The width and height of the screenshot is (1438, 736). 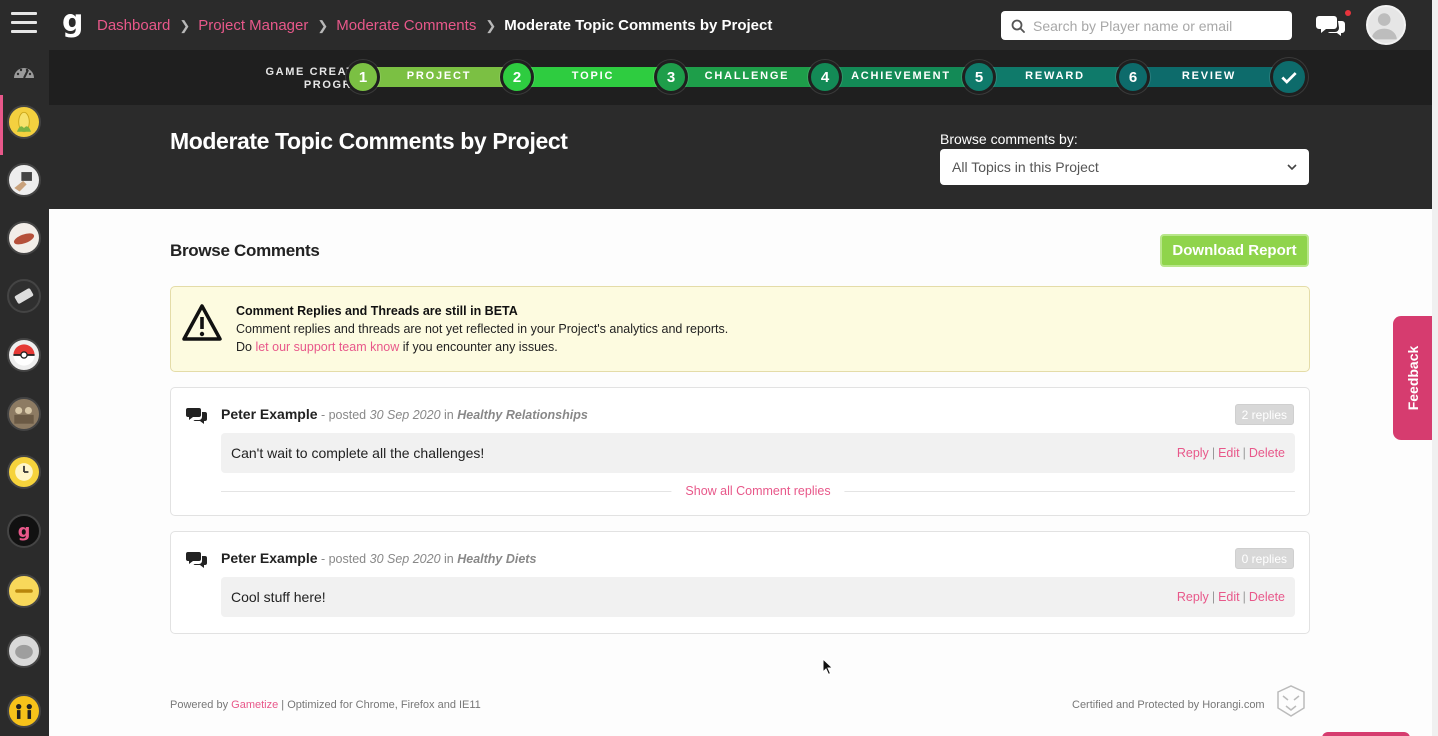 What do you see at coordinates (1133, 77) in the screenshot?
I see `step-number-6: 6` at bounding box center [1133, 77].